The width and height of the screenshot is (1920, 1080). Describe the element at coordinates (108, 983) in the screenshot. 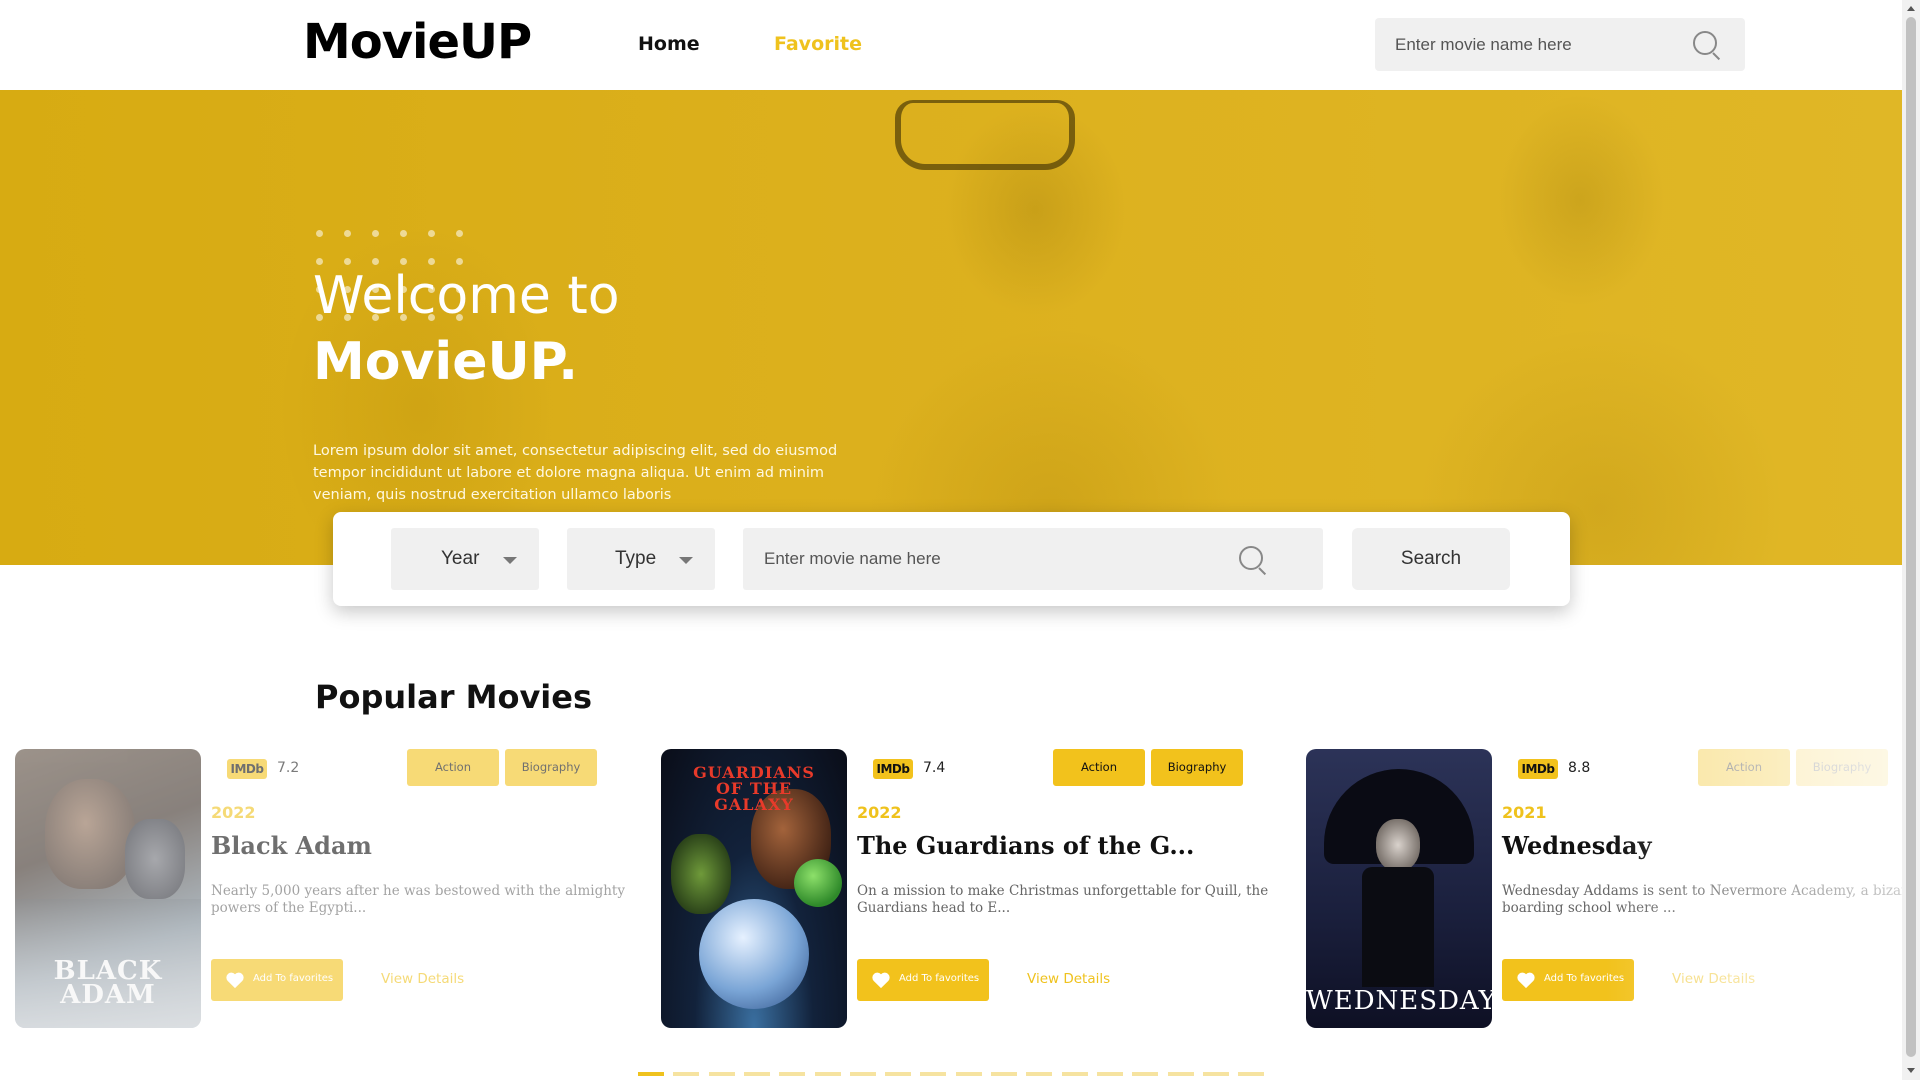

I see `poster-title-text: BLACK ADAM` at that location.